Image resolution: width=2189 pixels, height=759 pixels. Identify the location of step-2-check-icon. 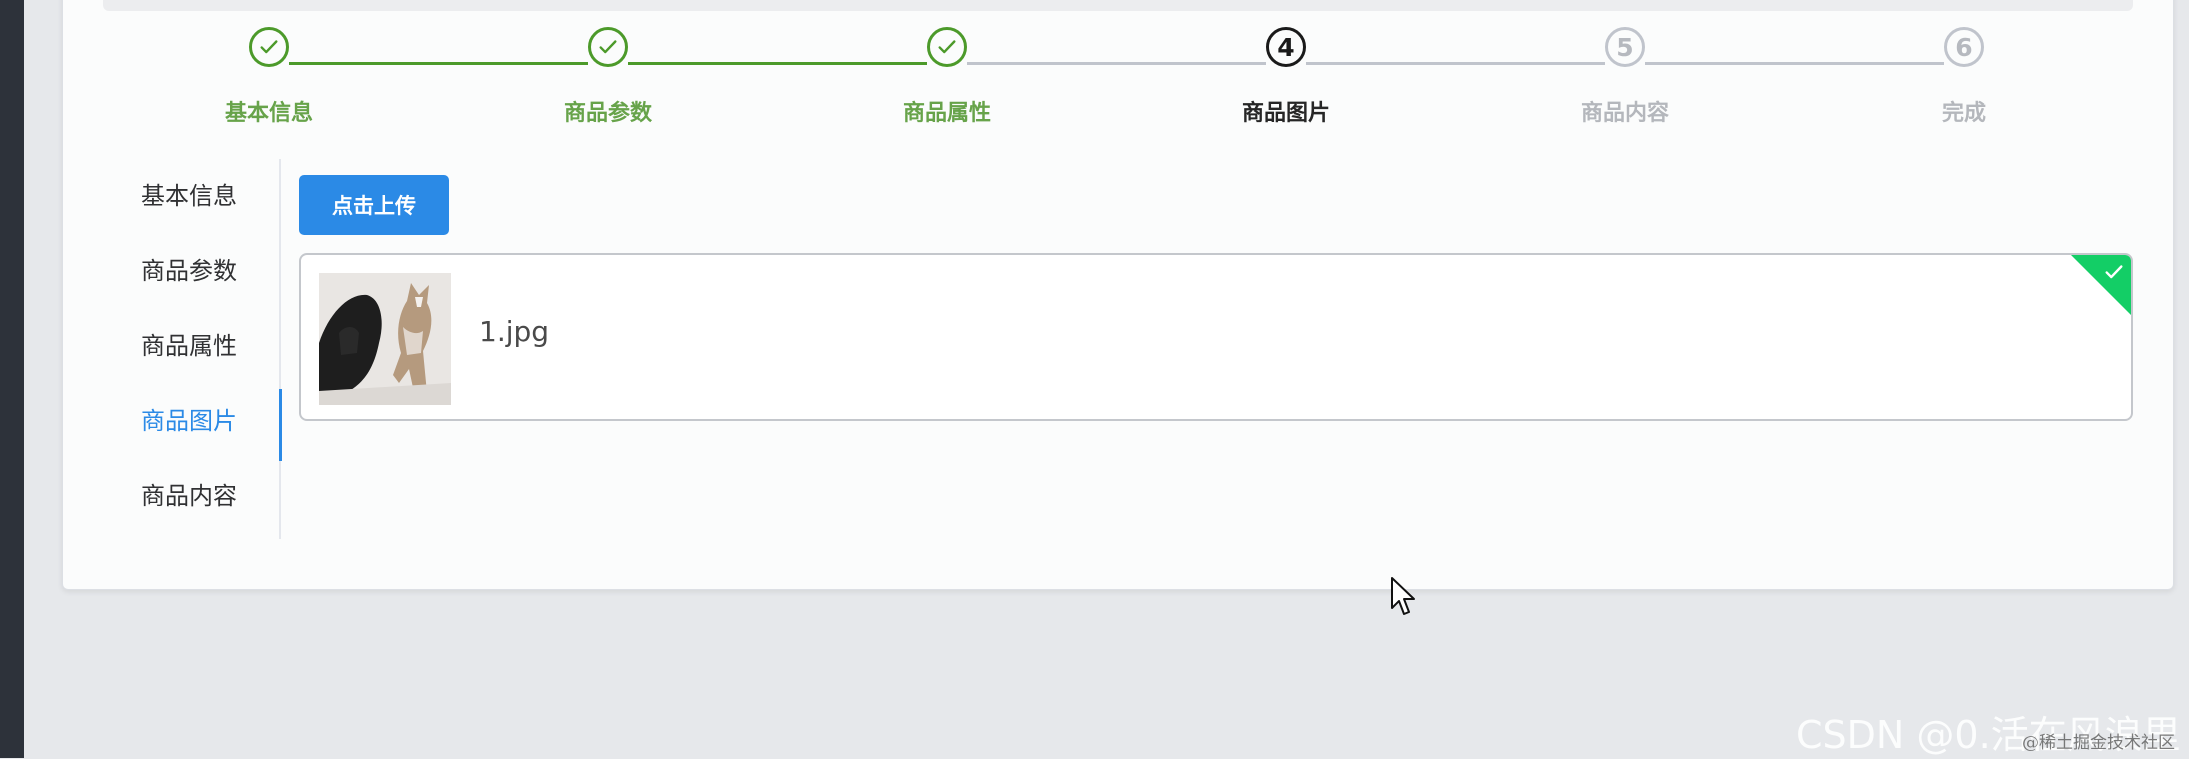
(608, 47).